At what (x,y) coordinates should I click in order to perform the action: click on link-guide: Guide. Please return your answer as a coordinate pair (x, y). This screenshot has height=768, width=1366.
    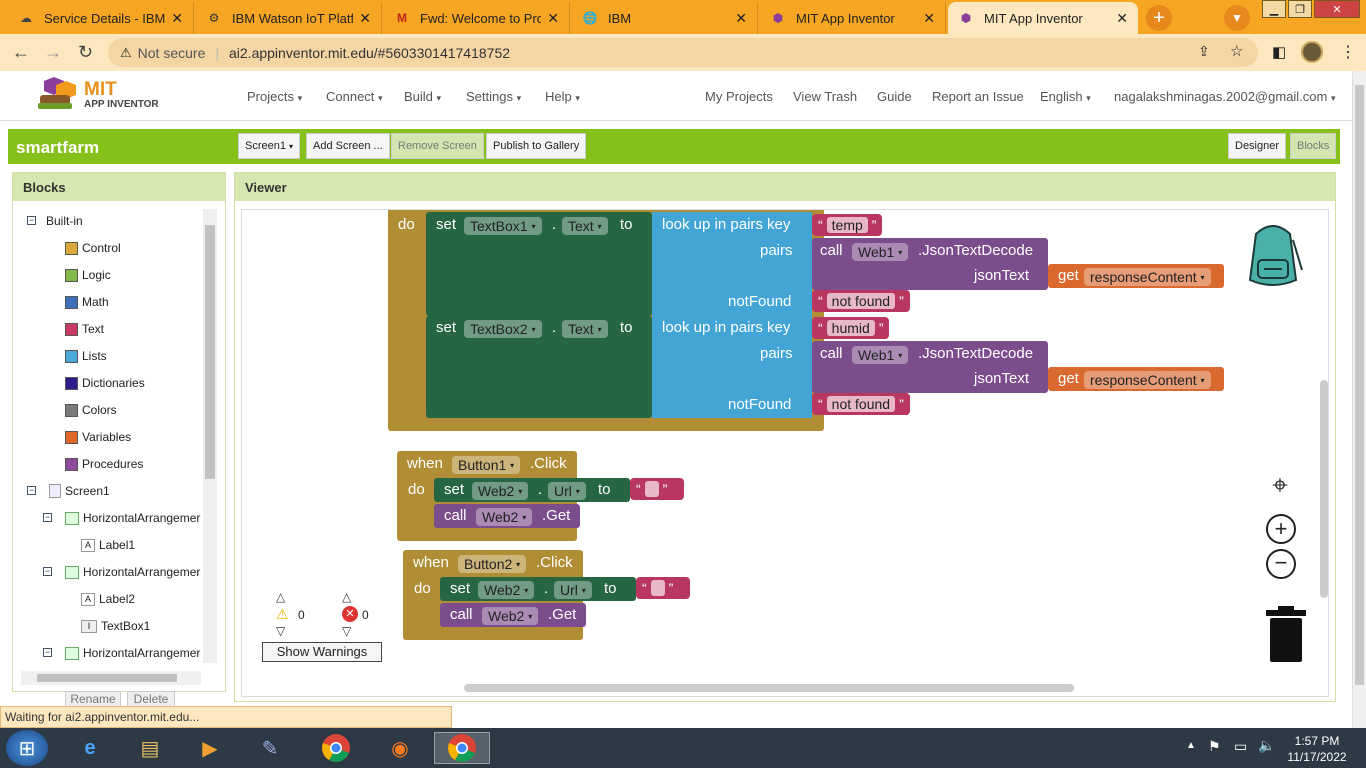
    Looking at the image, I should click on (894, 96).